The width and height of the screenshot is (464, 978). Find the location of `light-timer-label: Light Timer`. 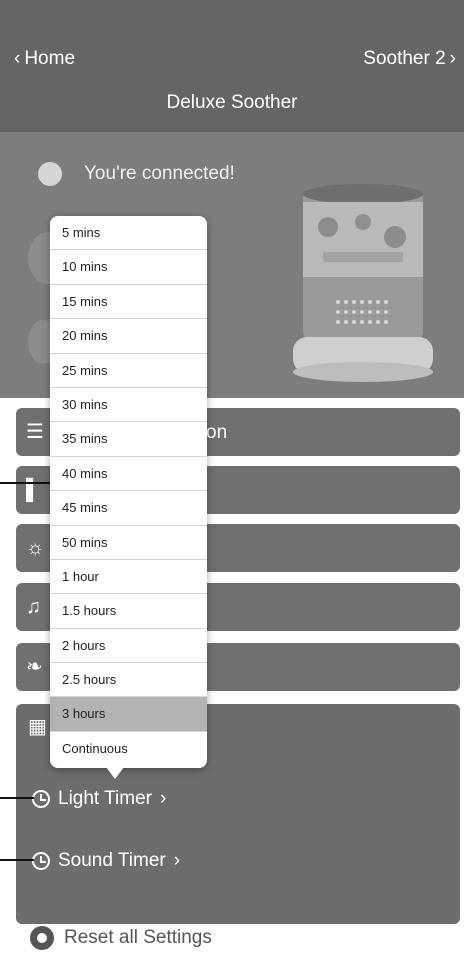

light-timer-label: Light Timer is located at coordinates (105, 798).